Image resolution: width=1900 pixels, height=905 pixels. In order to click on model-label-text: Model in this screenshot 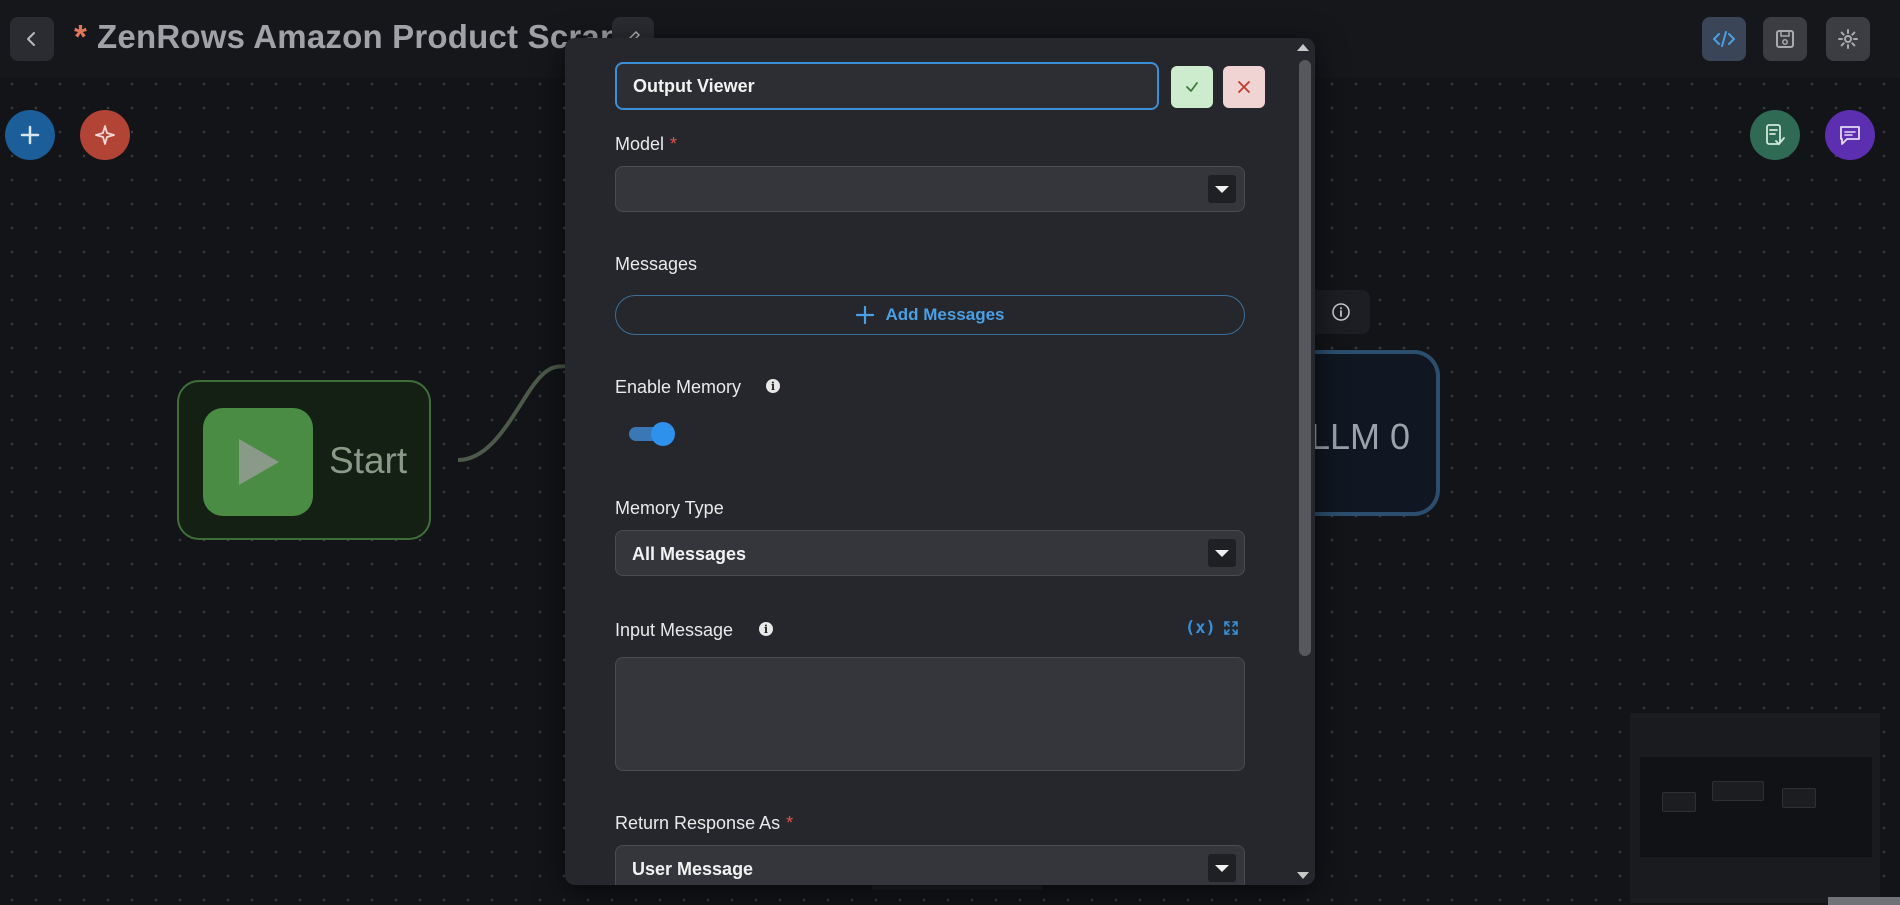, I will do `click(640, 144)`.